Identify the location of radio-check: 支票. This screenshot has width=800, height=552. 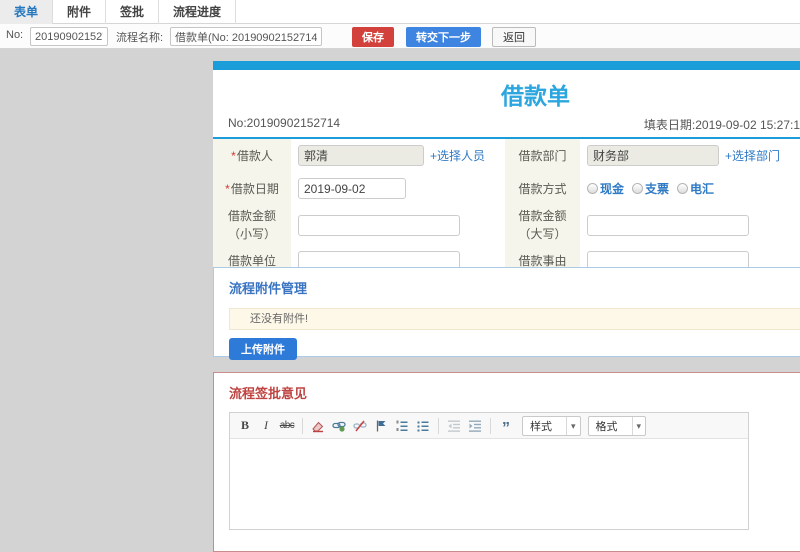
(650, 188).